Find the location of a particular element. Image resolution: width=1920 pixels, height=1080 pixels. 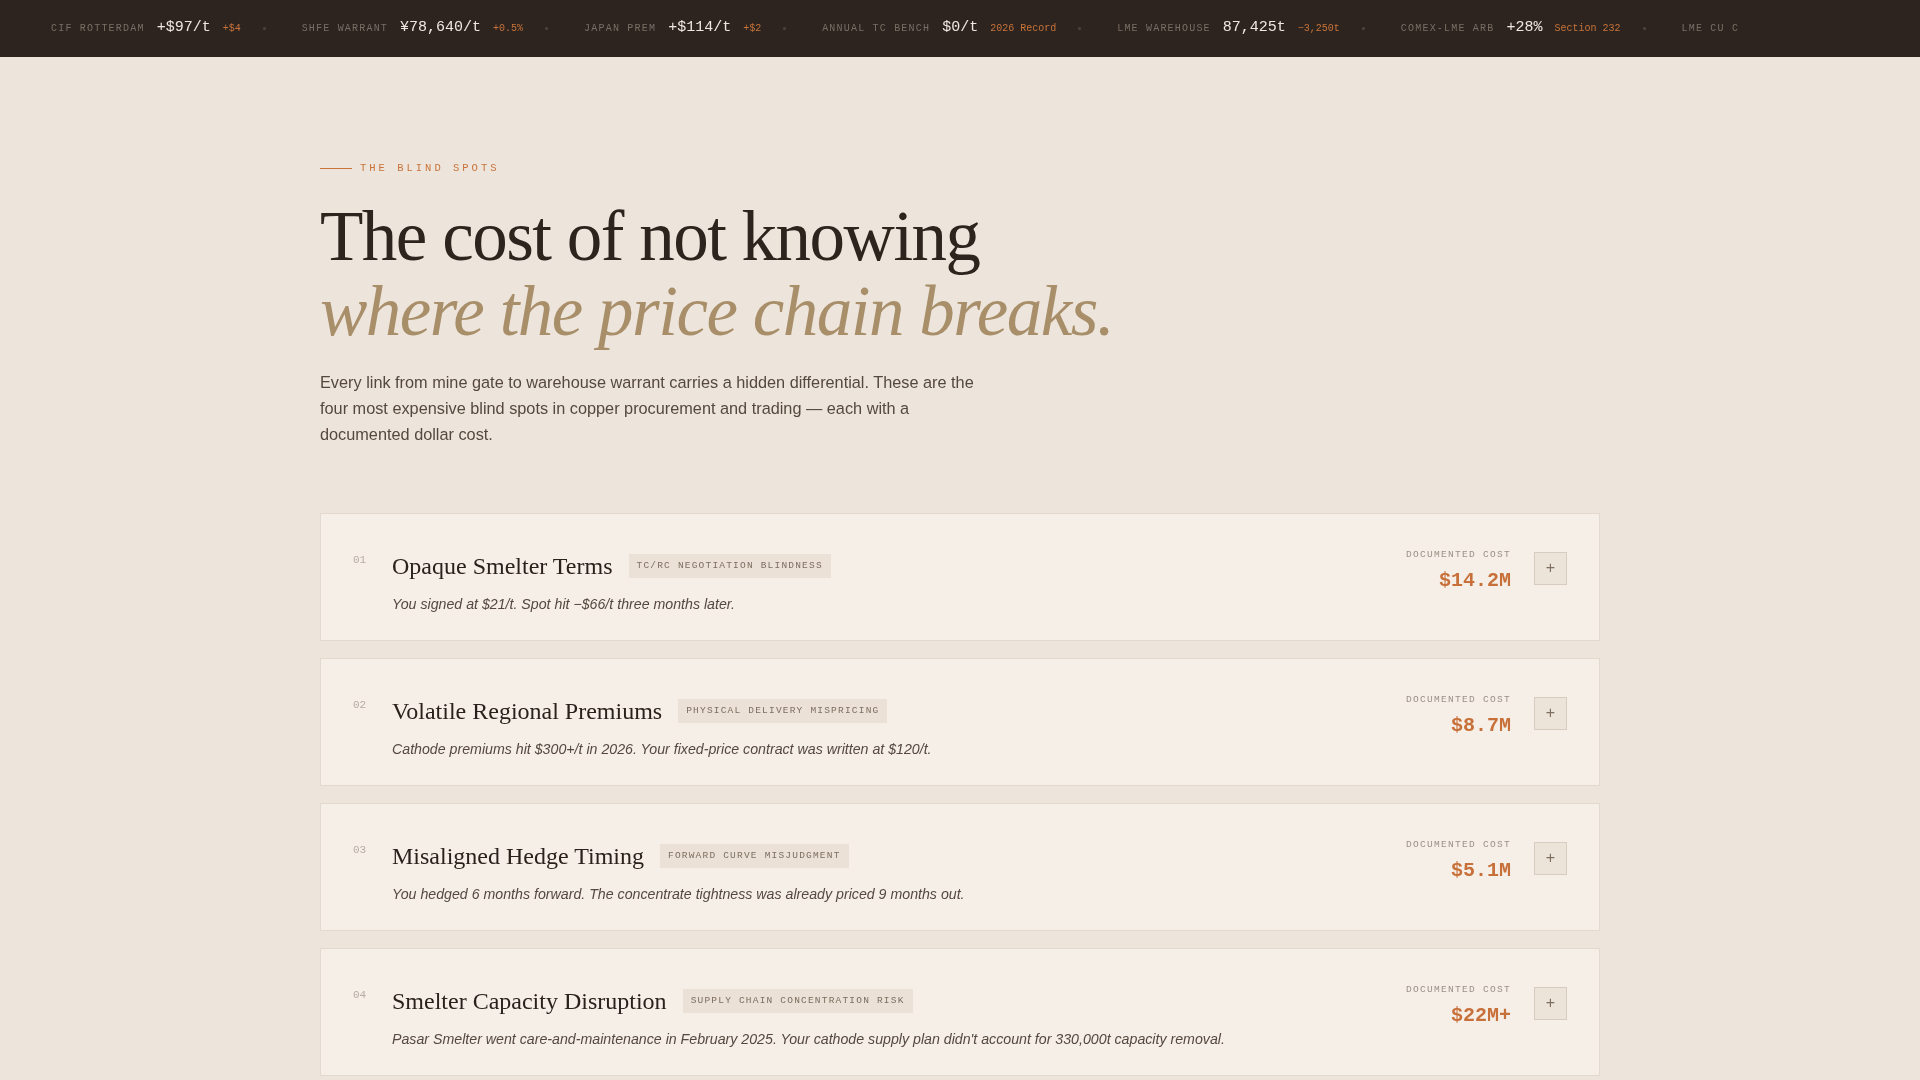

intro-paragraph: Every link from mine gate to warehouse warrant carries a hidden differential. These are the four most expensive blind spots in copper procurement and trading — each with a documented dollar cost. is located at coordinates (647, 408).